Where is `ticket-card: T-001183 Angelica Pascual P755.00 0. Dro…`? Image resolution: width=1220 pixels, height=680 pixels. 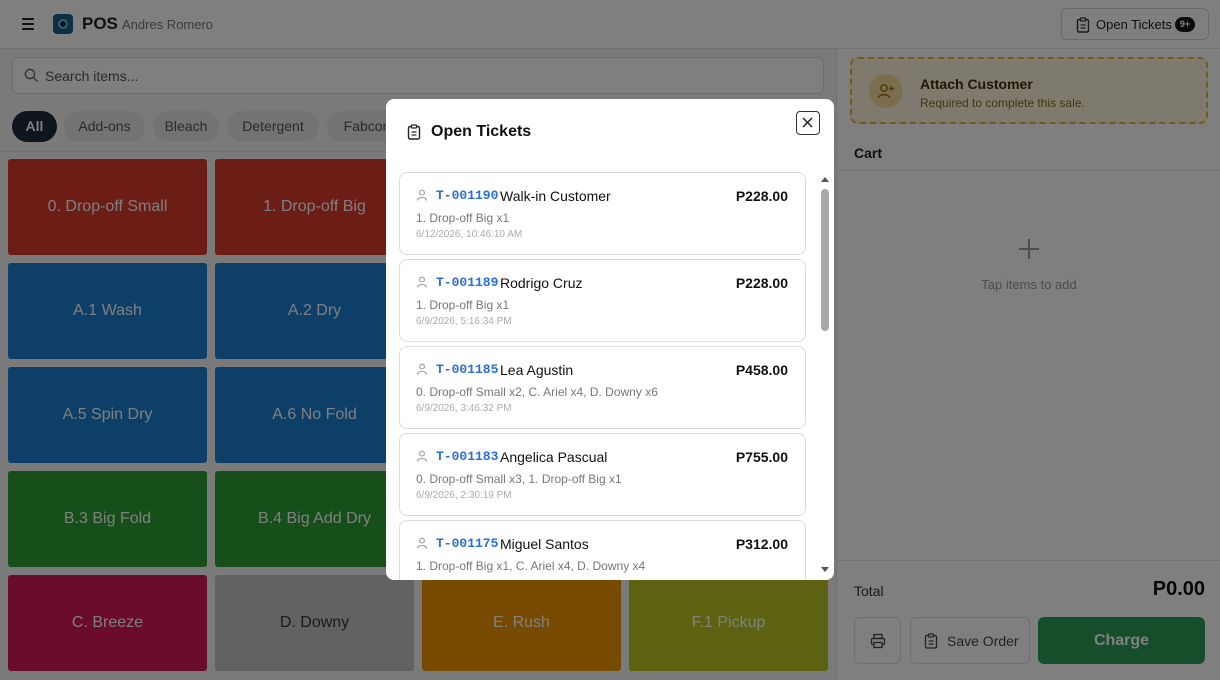 ticket-card: T-001183 Angelica Pascual P755.00 0. Dro… is located at coordinates (602, 474).